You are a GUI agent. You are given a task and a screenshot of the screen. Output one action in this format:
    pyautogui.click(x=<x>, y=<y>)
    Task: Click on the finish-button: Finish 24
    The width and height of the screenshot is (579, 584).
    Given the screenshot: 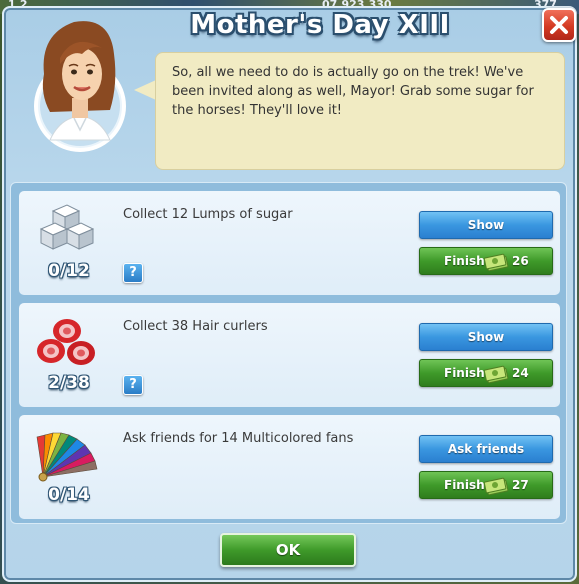 What is the action you would take?
    pyautogui.click(x=486, y=373)
    